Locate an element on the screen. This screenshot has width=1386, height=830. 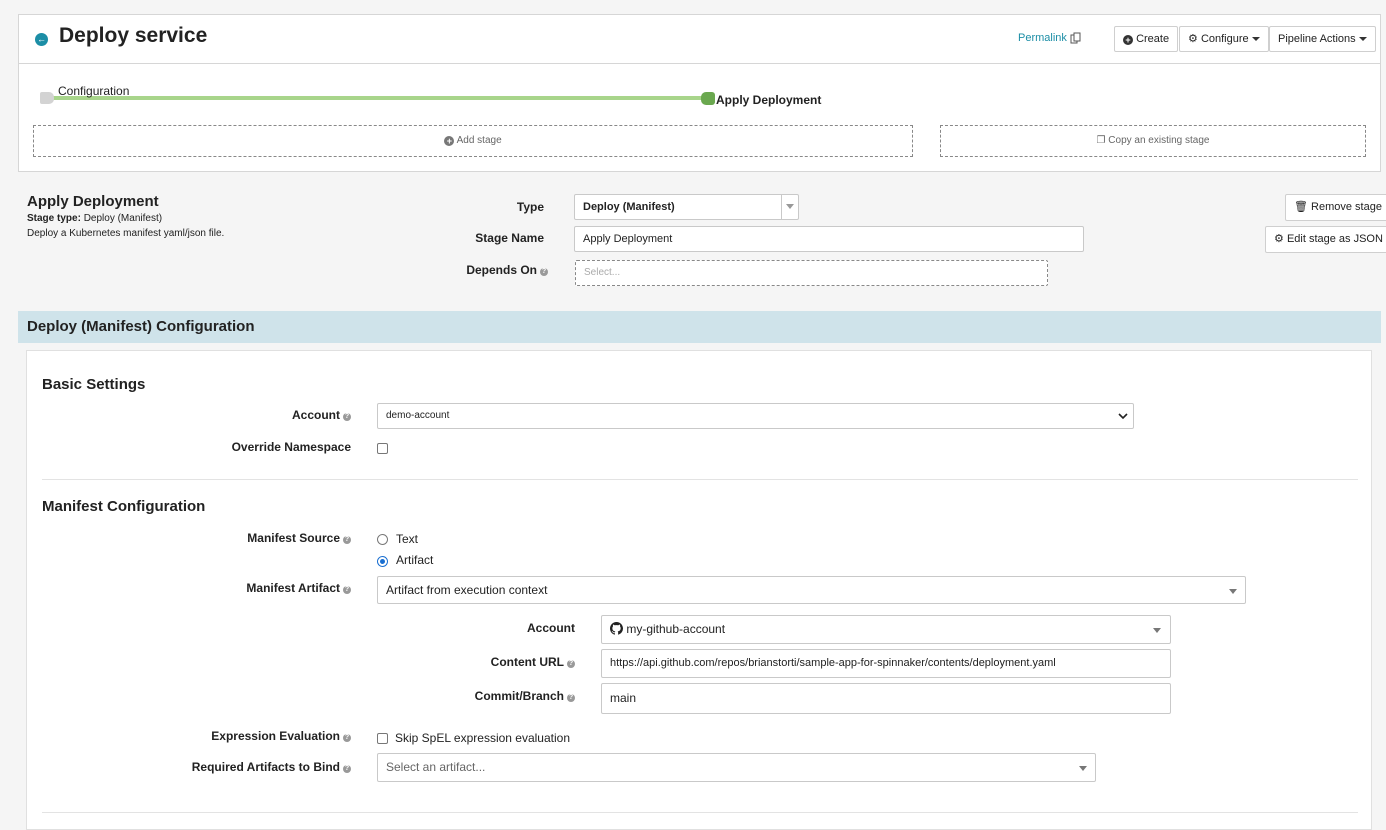
depends-on-label: Depends On? is located at coordinates (487, 270).